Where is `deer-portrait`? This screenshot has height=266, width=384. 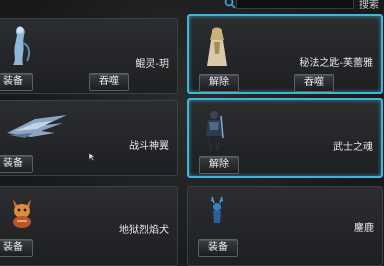 deer-portrait is located at coordinates (217, 209).